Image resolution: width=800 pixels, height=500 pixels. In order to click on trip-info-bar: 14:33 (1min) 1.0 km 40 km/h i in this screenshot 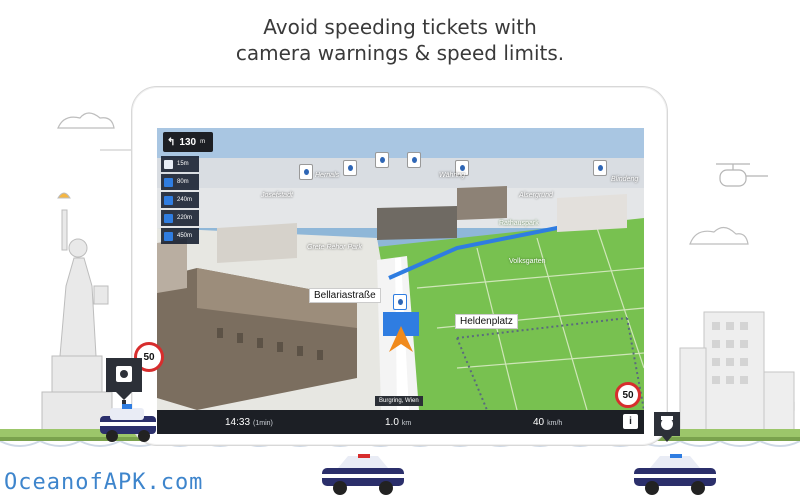, I will do `click(400, 422)`.